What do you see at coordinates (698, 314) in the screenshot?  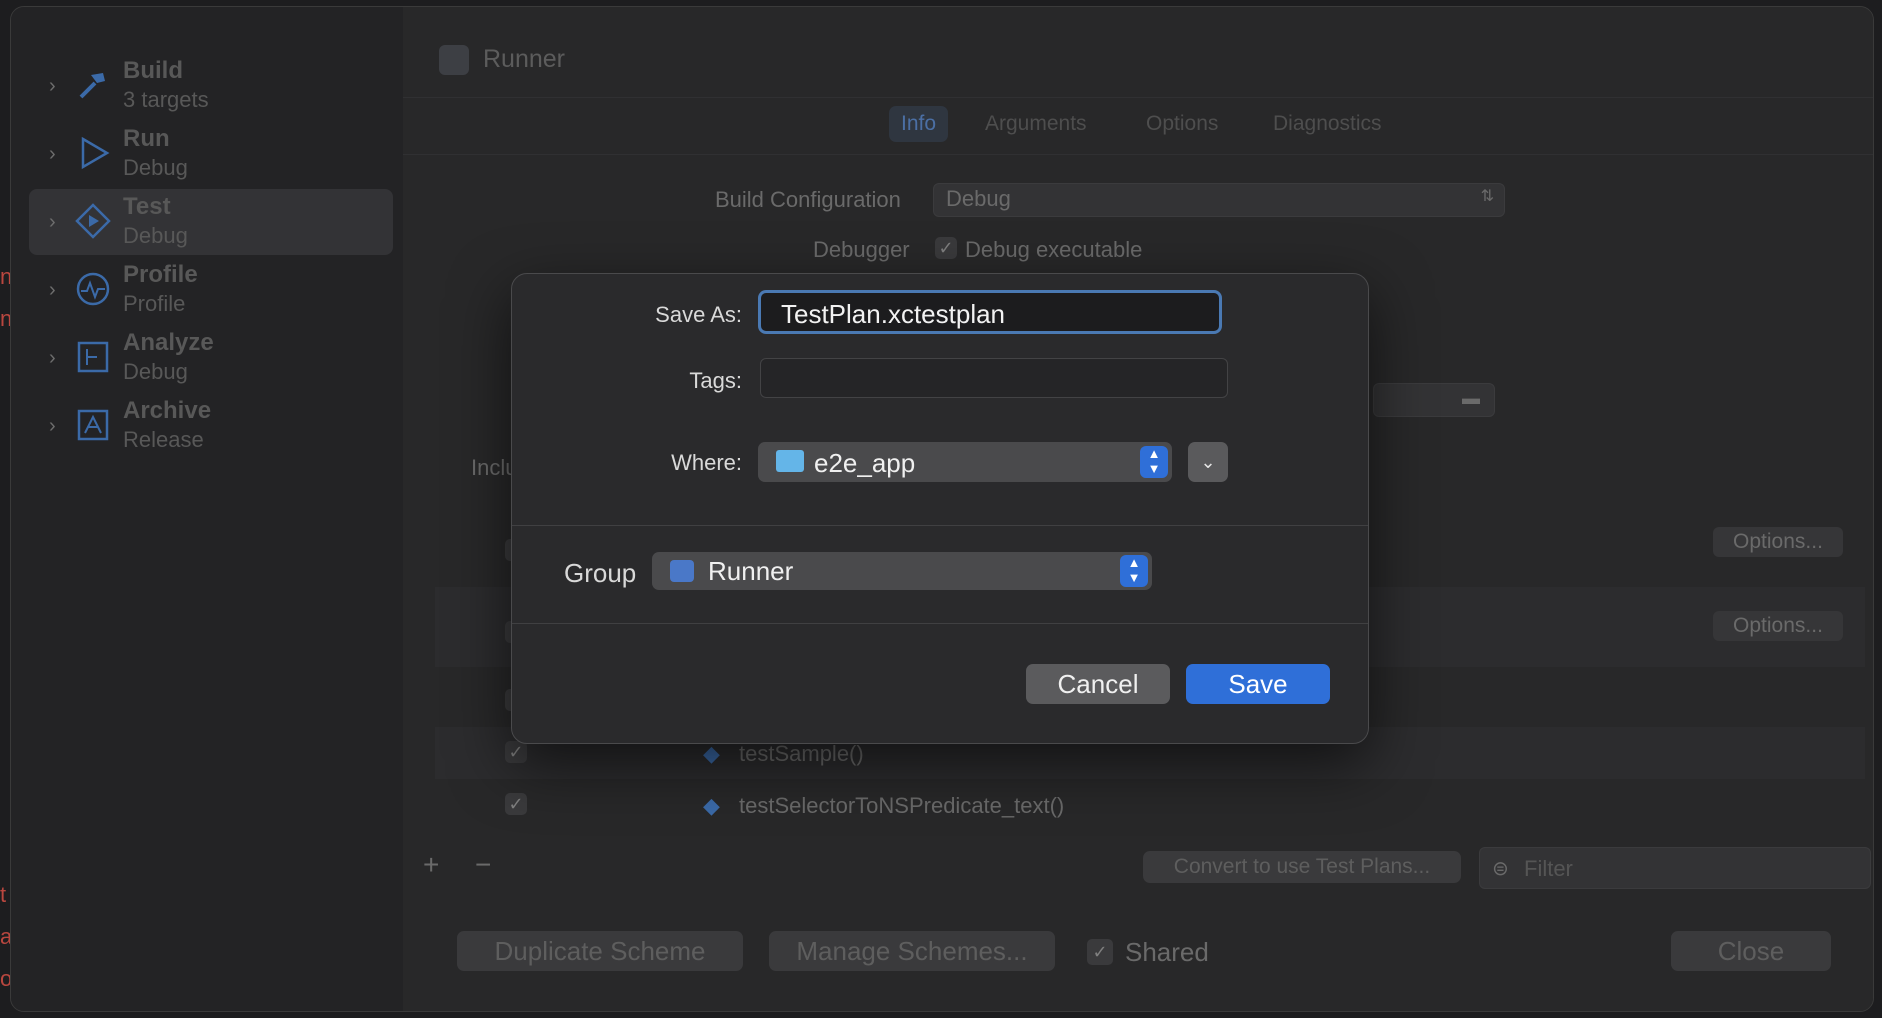 I see `save-as-label: Save As:` at bounding box center [698, 314].